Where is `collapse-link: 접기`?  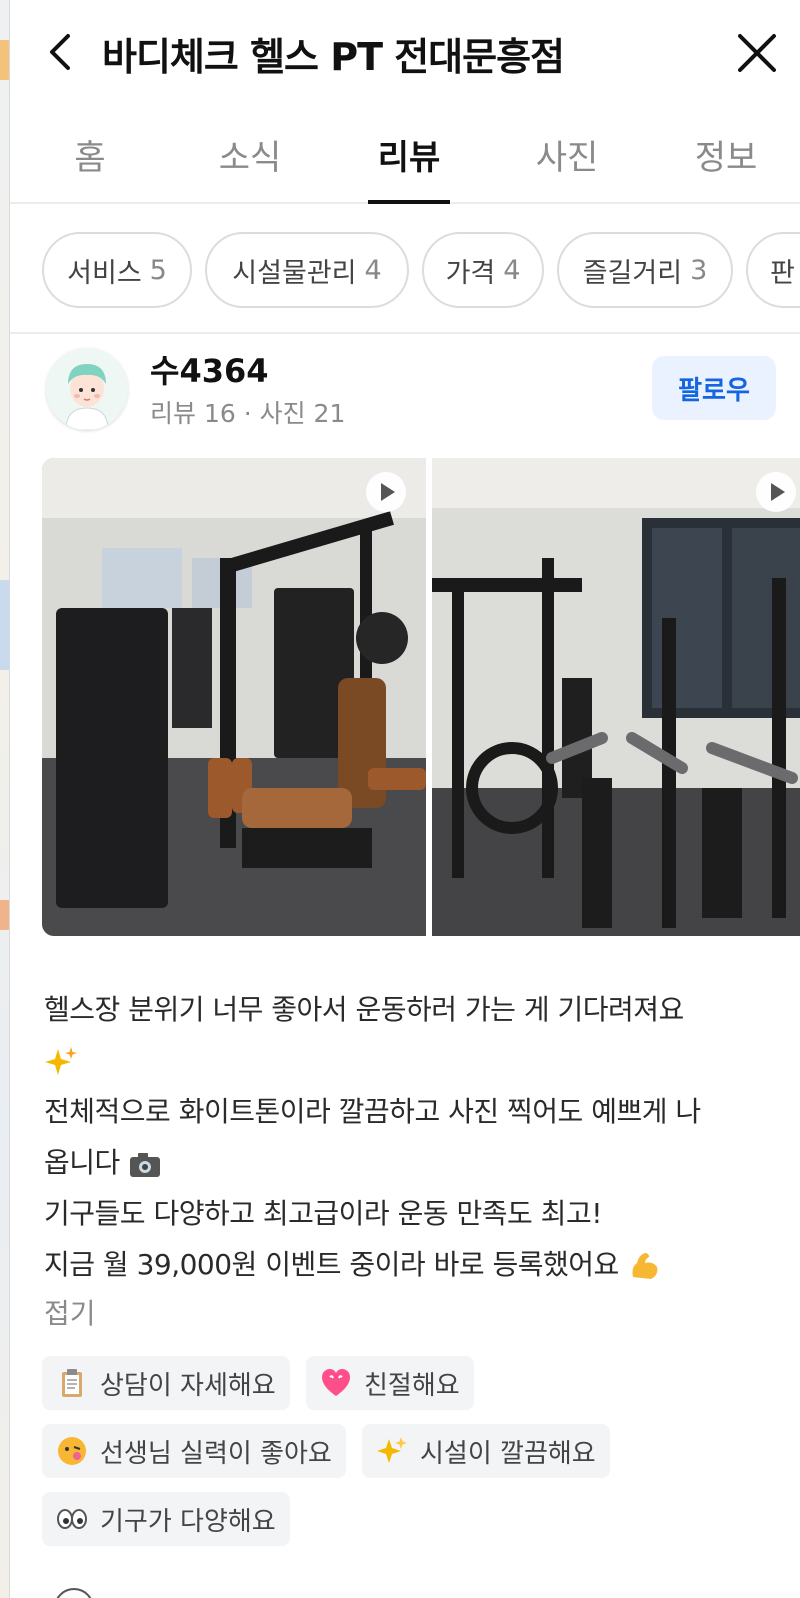 collapse-link: 접기 is located at coordinates (70, 1312).